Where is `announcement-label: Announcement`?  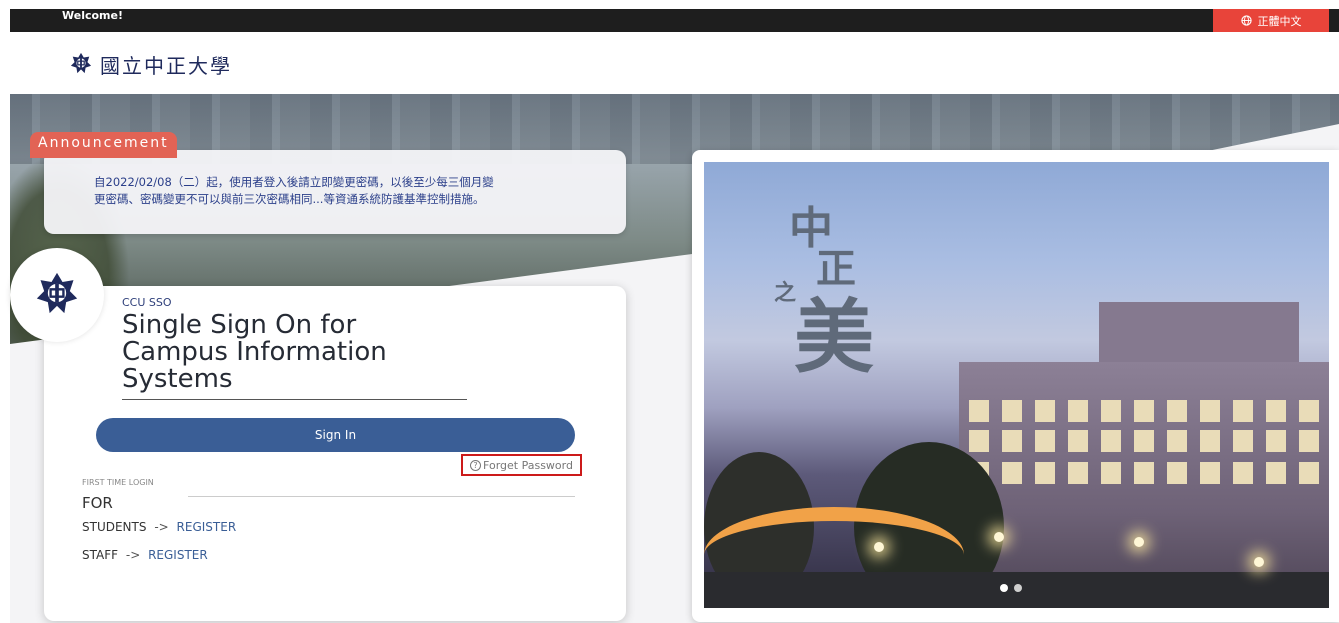 announcement-label: Announcement is located at coordinates (103, 145).